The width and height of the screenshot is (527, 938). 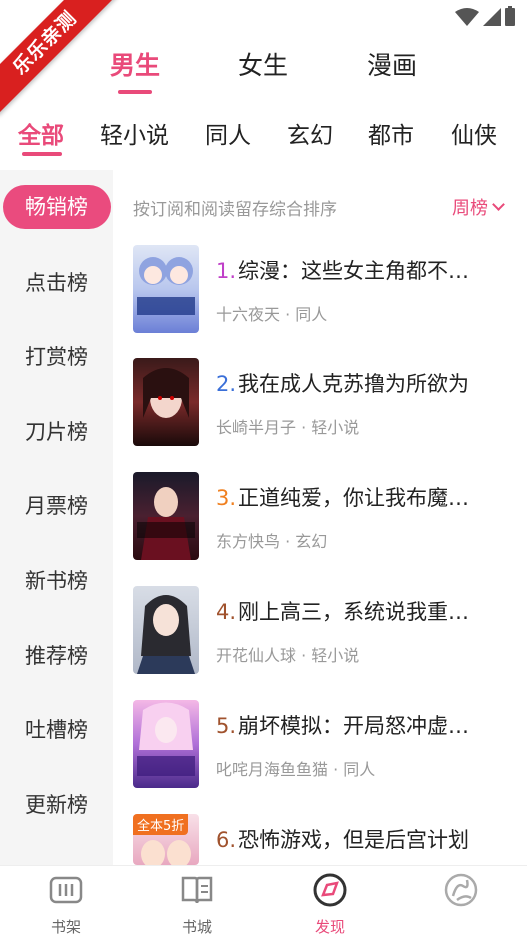 I want to click on compass-icon, so click(x=330, y=890).